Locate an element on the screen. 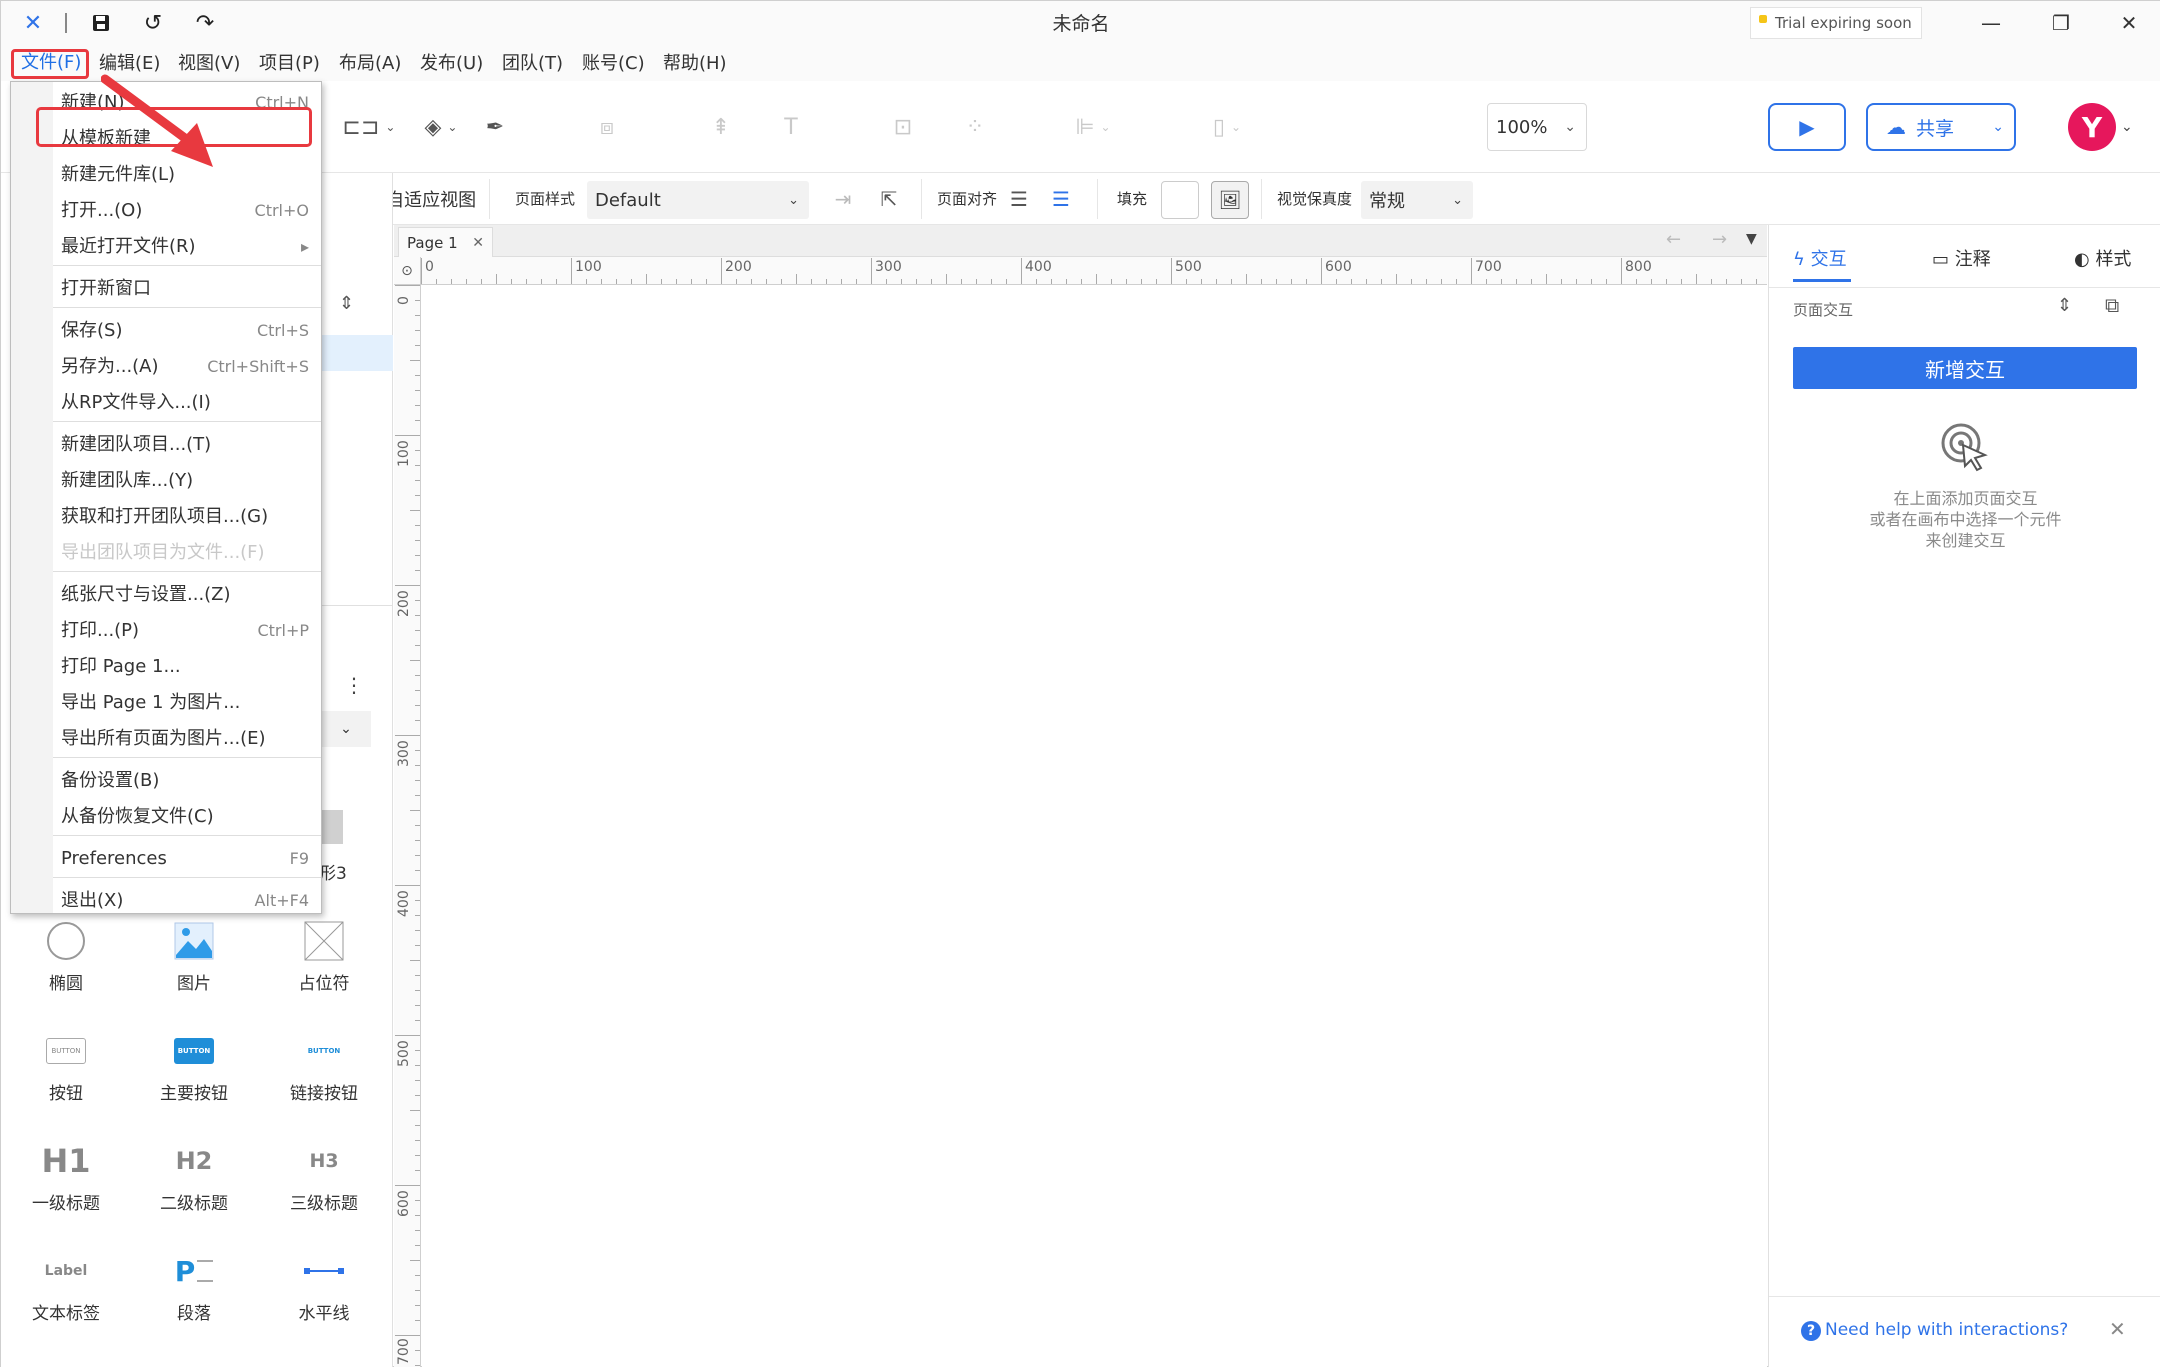  tab-page-1: Page 1 ✕ is located at coordinates (445, 242).